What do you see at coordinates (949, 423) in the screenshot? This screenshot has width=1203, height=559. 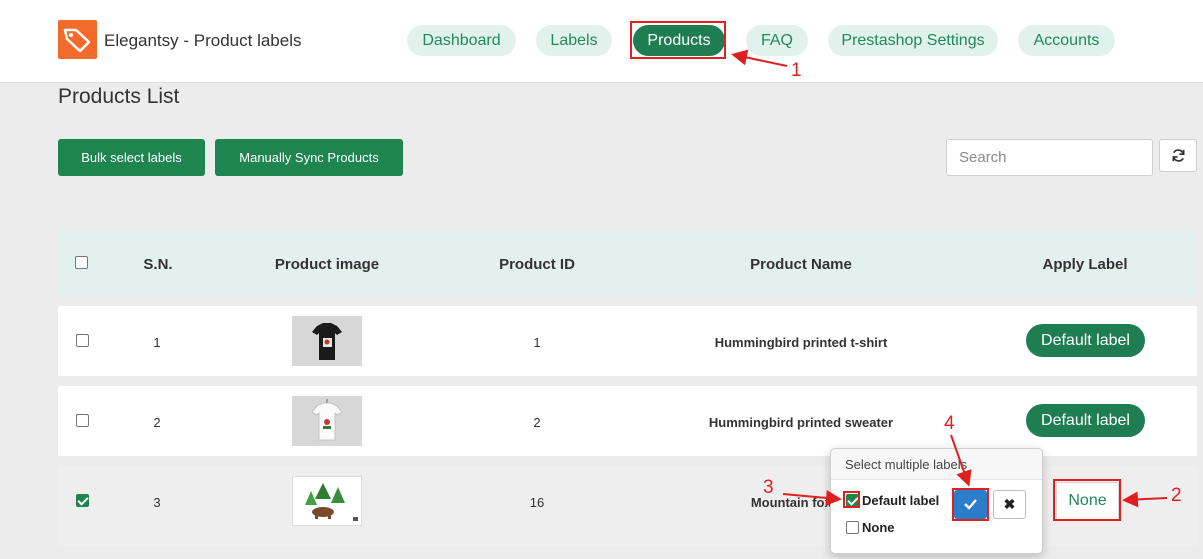 I see `annotation-number-4: 4` at bounding box center [949, 423].